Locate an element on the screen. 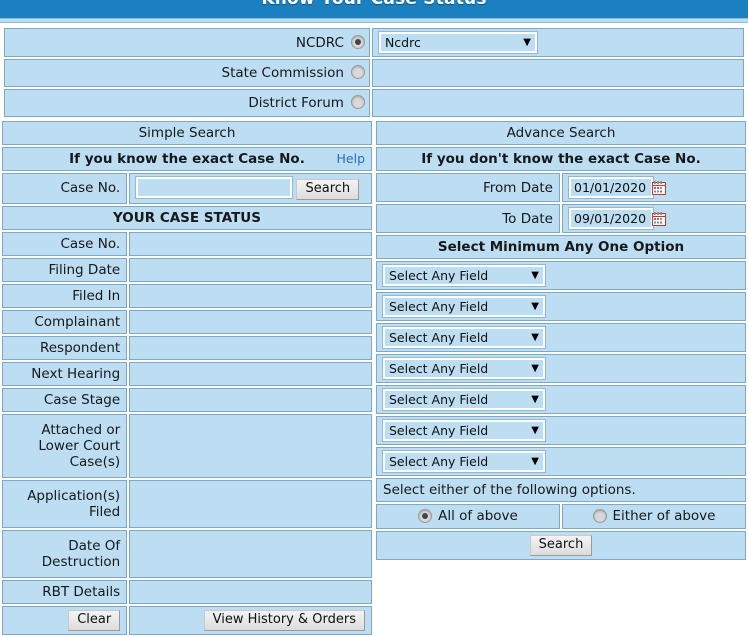  row-label-case-stage: Case Stage is located at coordinates (65, 399).